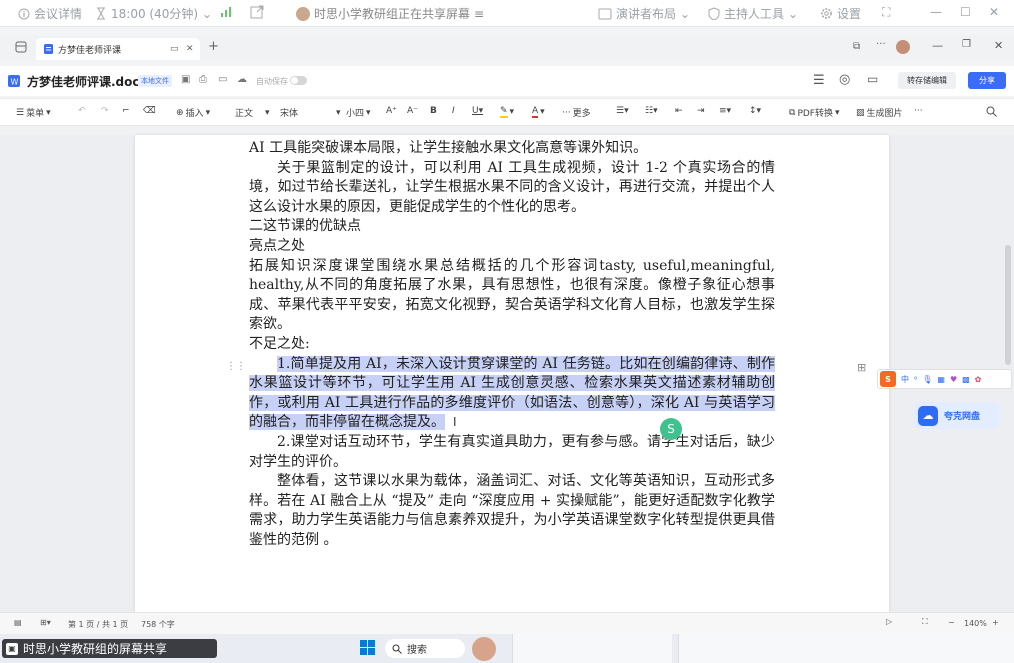  I want to click on word-app-icon: W, so click(14, 81).